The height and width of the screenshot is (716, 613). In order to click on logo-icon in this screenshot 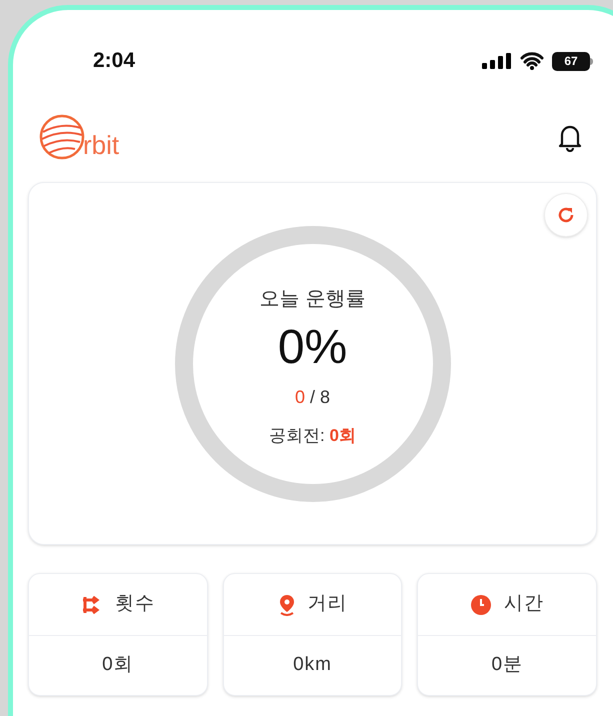, I will do `click(62, 137)`.